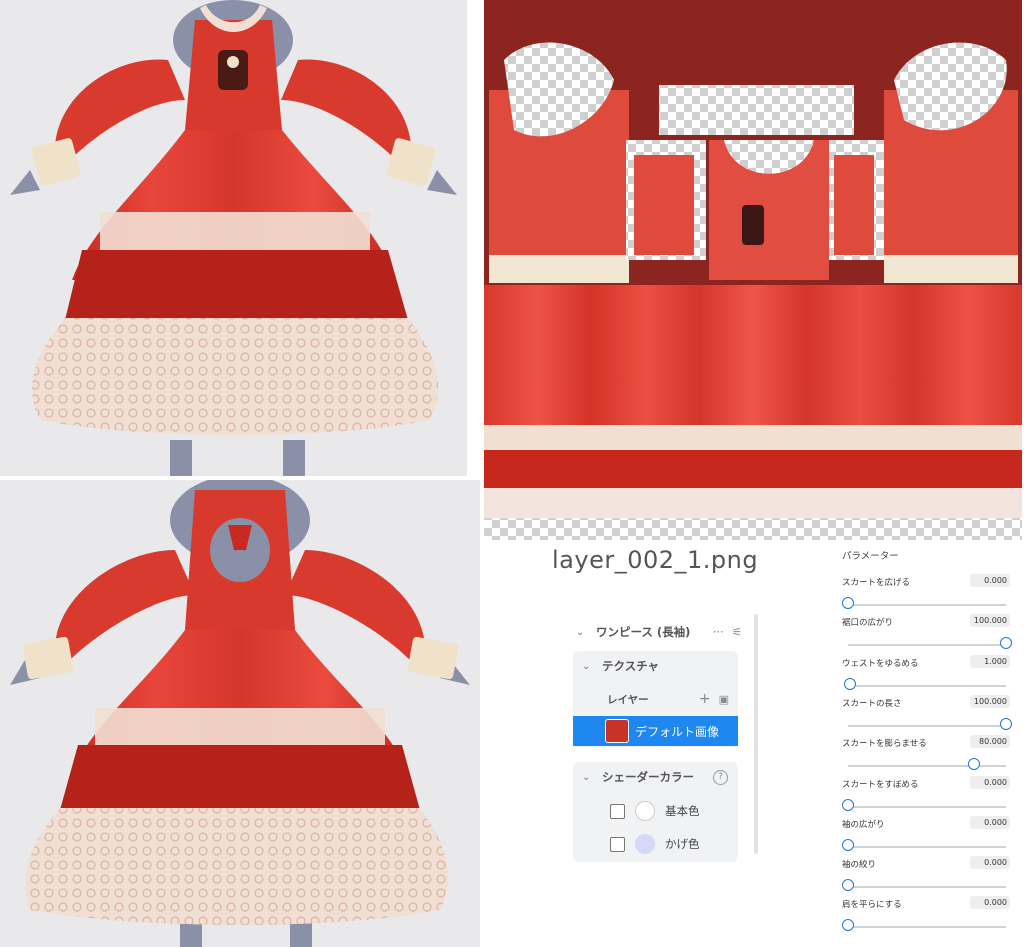 The height and width of the screenshot is (947, 1024). I want to click on layer-item-default-image: デフォルト画像, so click(655, 731).